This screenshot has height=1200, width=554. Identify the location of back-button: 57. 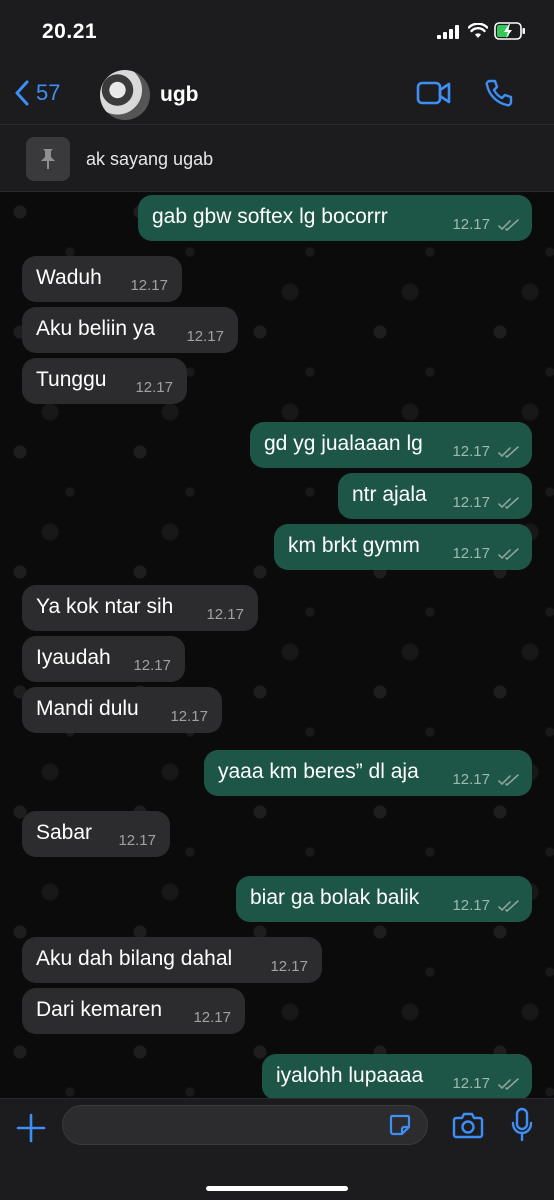
(37, 93).